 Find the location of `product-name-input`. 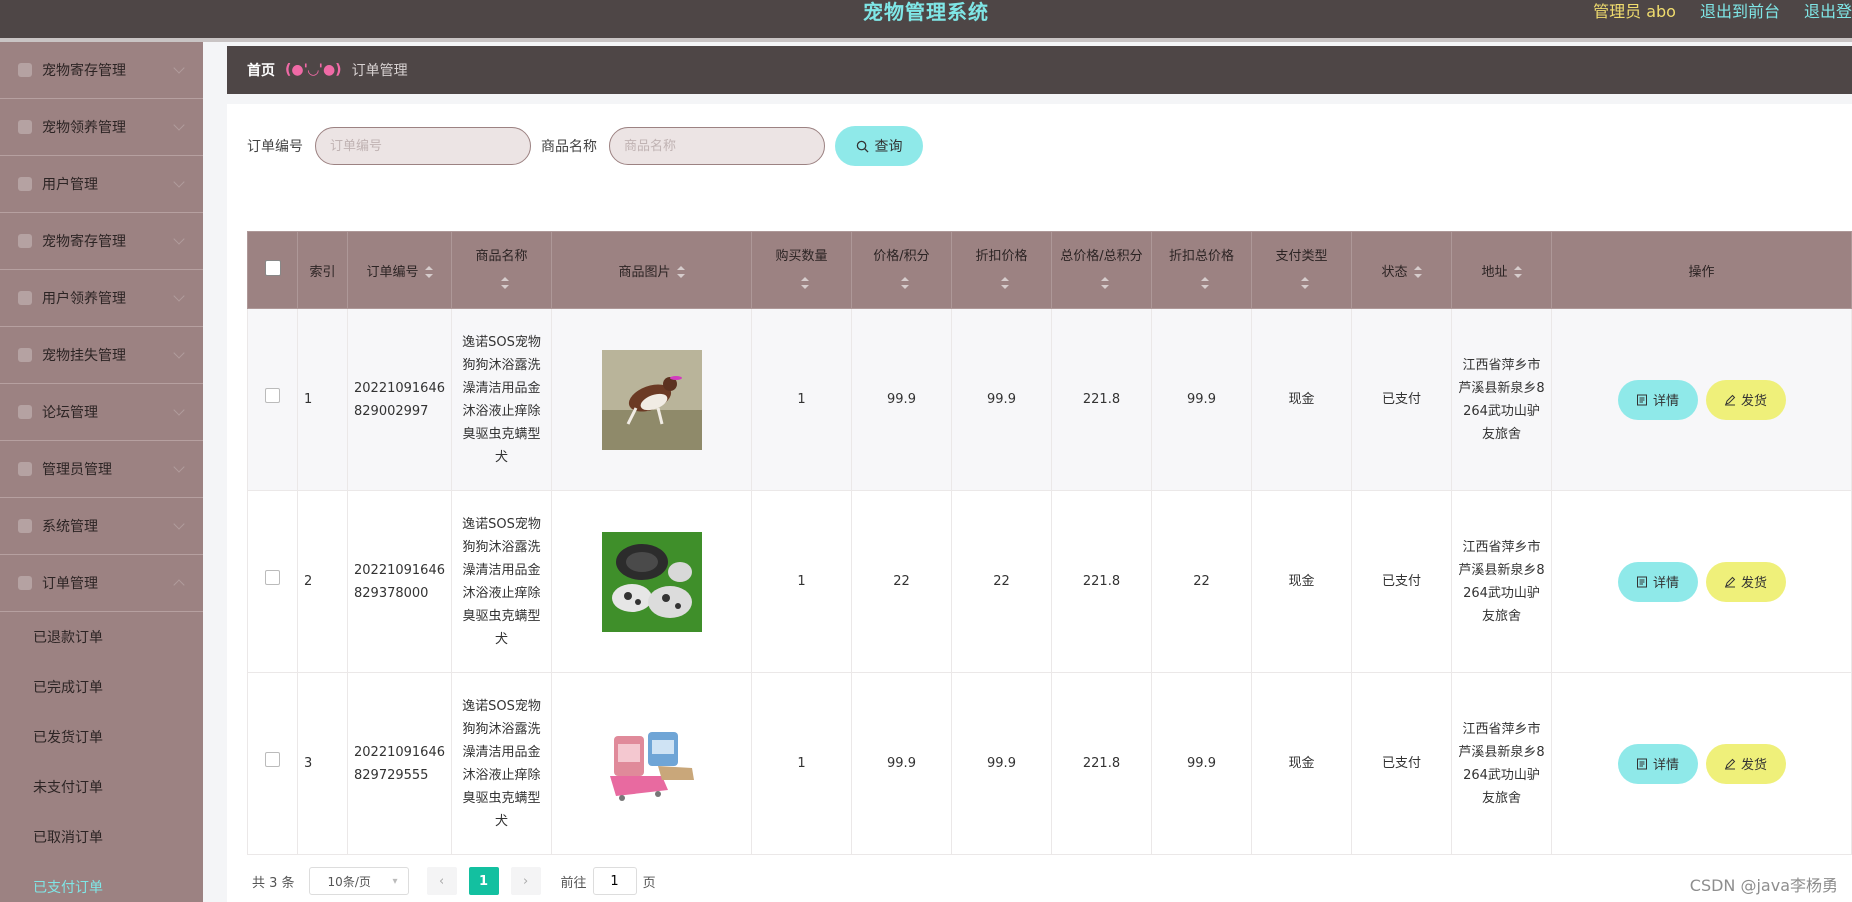

product-name-input is located at coordinates (717, 146).